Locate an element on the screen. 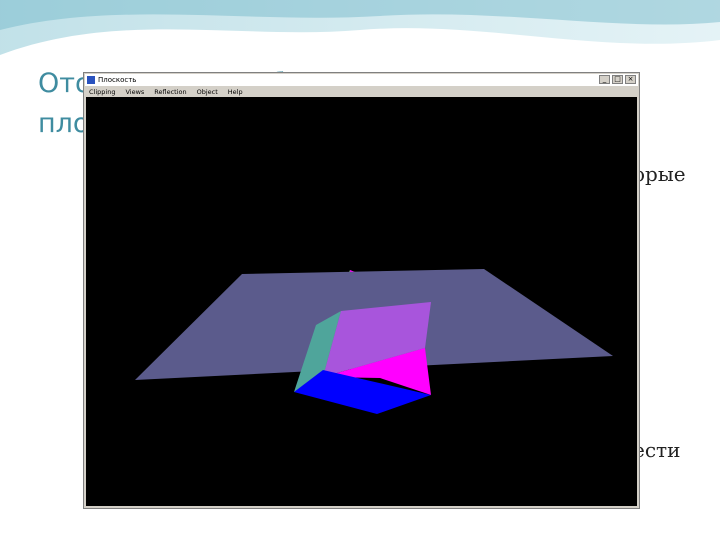 The image size is (720, 540). maximize-button: □ is located at coordinates (617, 79).